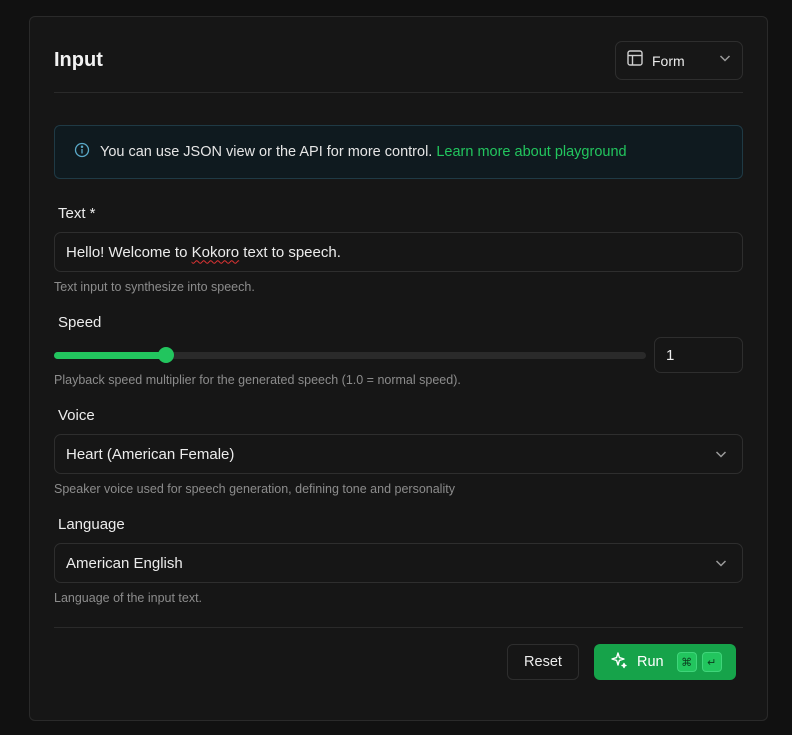  What do you see at coordinates (531, 152) in the screenshot?
I see `learn-more-link: Learn more about playground` at bounding box center [531, 152].